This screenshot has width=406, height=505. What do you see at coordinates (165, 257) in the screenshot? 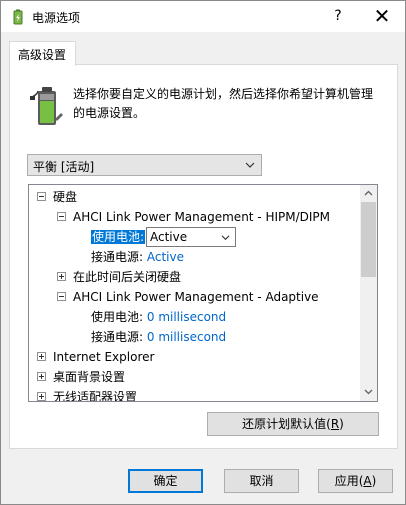
I see `plugged-in-value: Active` at bounding box center [165, 257].